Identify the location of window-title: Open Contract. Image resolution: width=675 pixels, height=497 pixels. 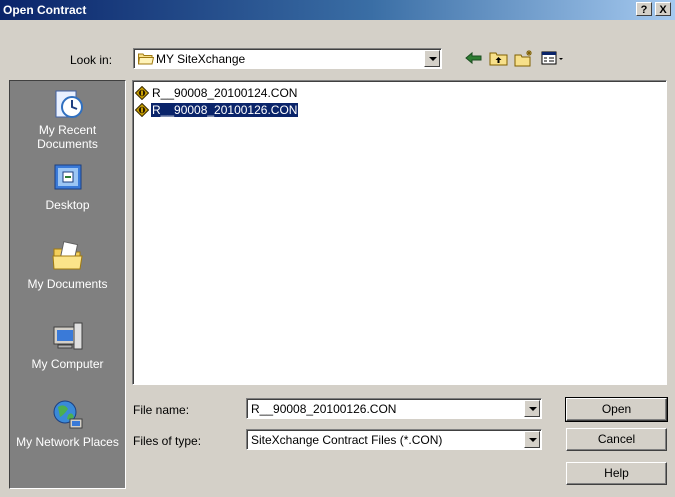
(45, 10).